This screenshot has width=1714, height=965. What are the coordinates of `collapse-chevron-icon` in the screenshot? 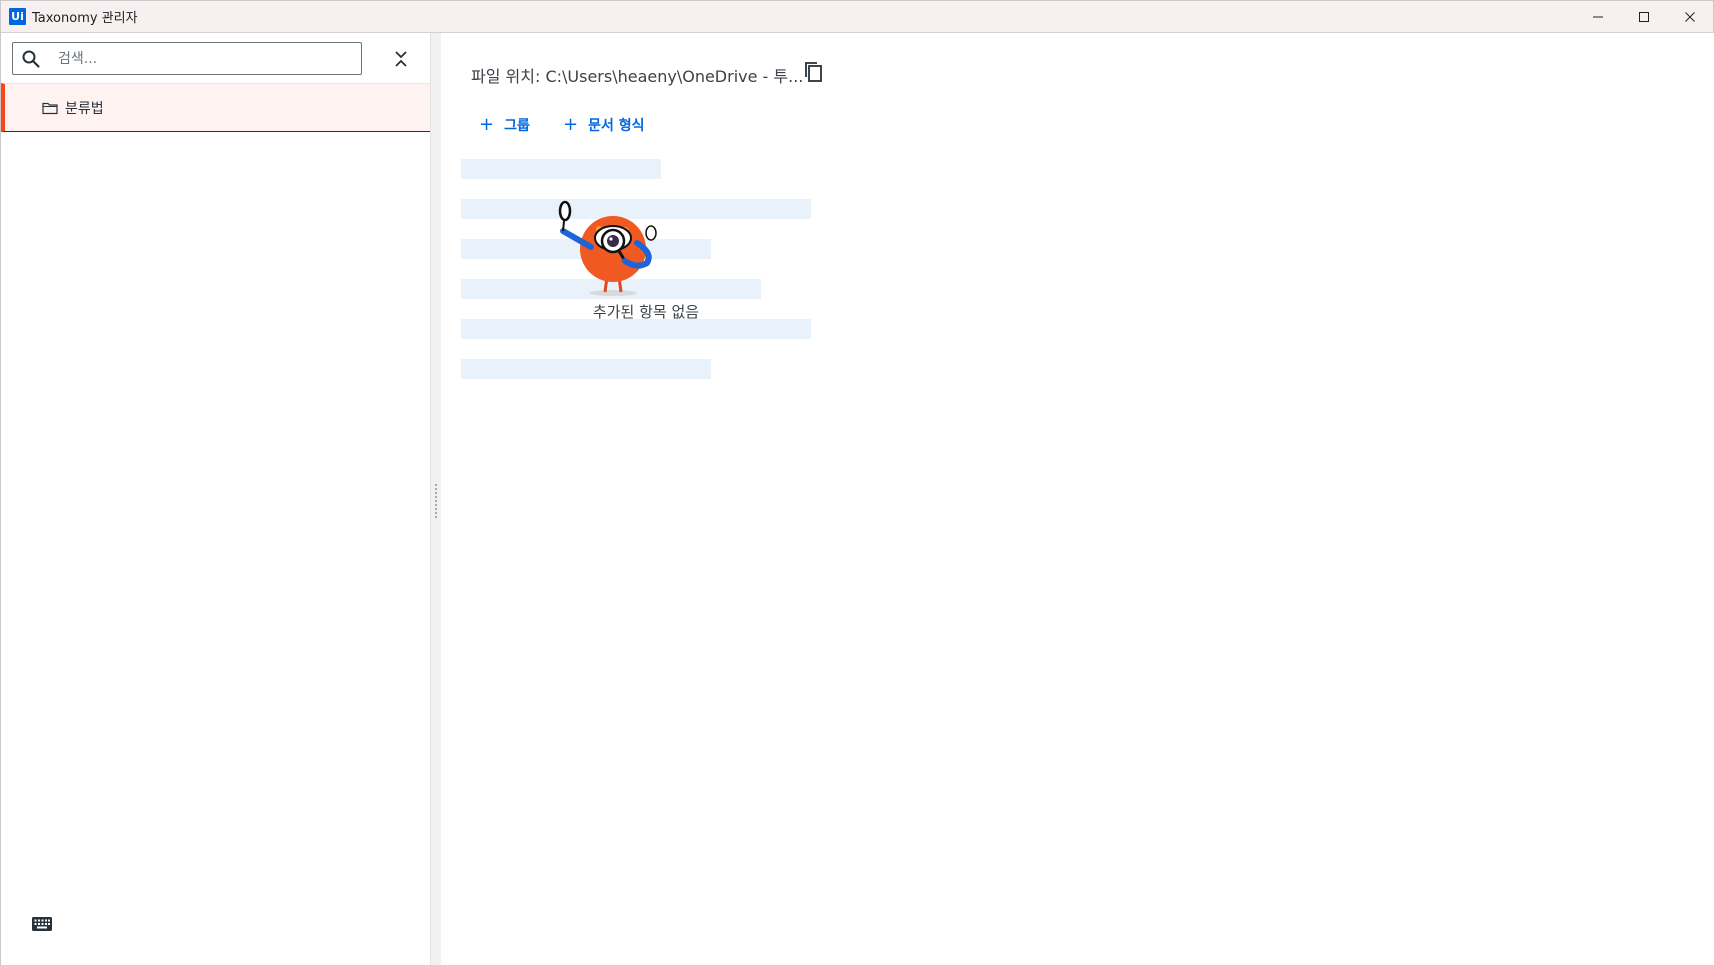 It's located at (401, 59).